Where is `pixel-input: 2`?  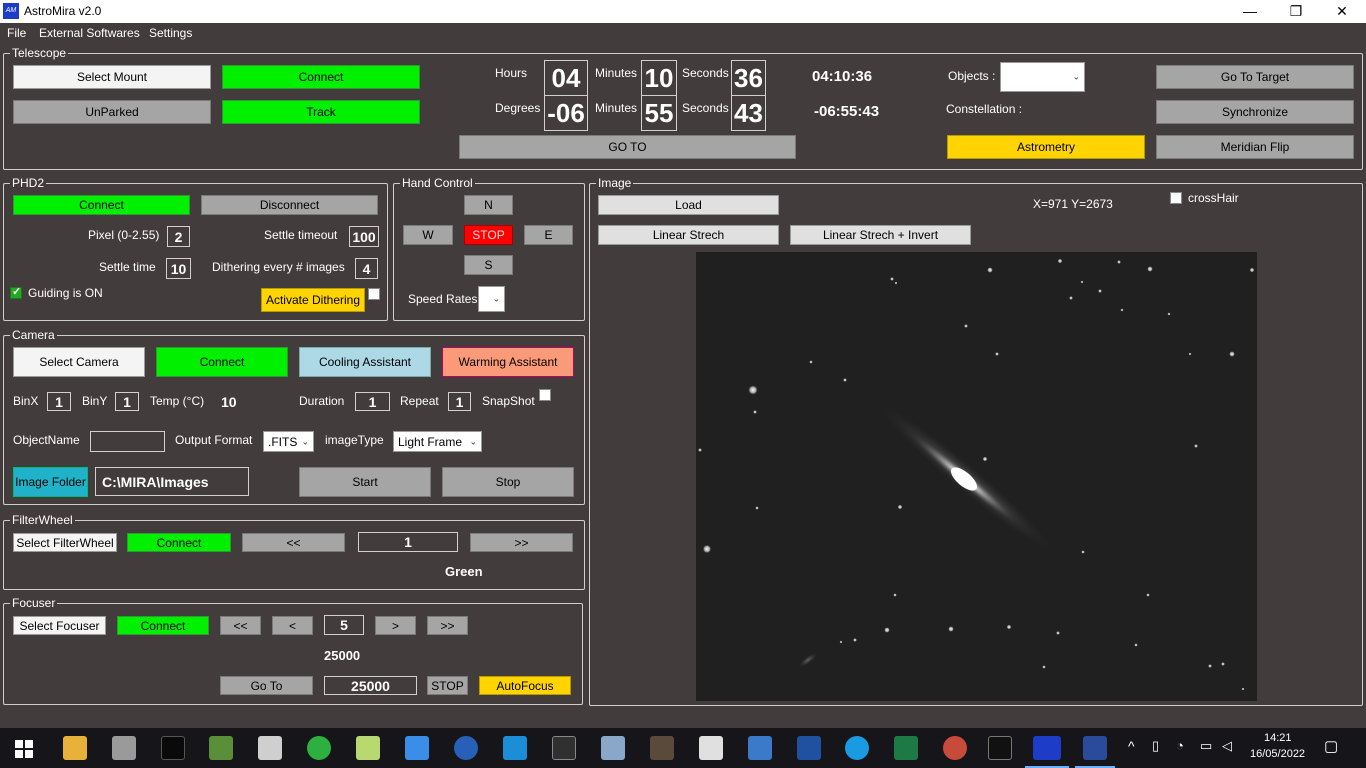 pixel-input: 2 is located at coordinates (178, 236).